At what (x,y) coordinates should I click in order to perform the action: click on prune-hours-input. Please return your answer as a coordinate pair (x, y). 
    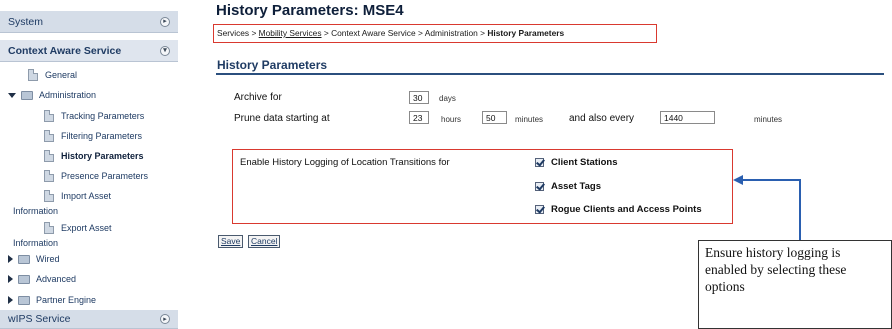
    Looking at the image, I should click on (419, 117).